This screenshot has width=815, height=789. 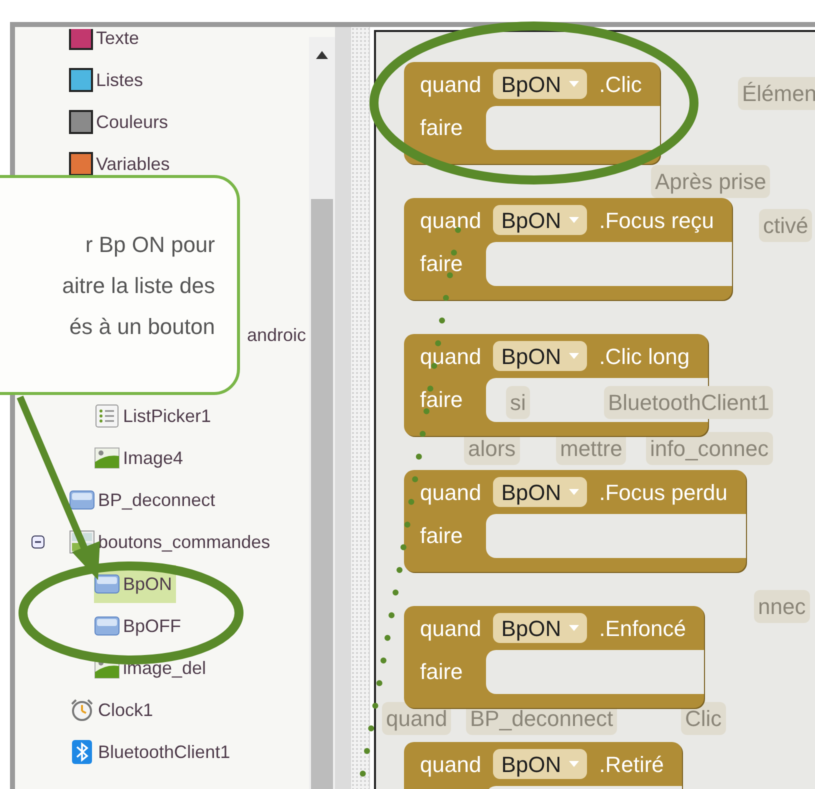 What do you see at coordinates (631, 764) in the screenshot?
I see `event-name: .Retiré` at bounding box center [631, 764].